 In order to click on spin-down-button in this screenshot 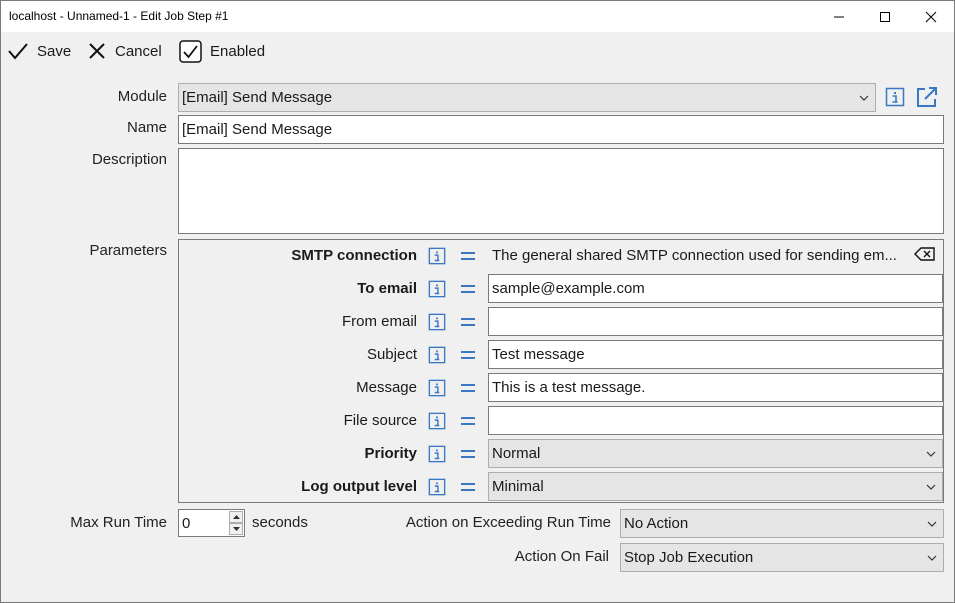, I will do `click(236, 529)`.